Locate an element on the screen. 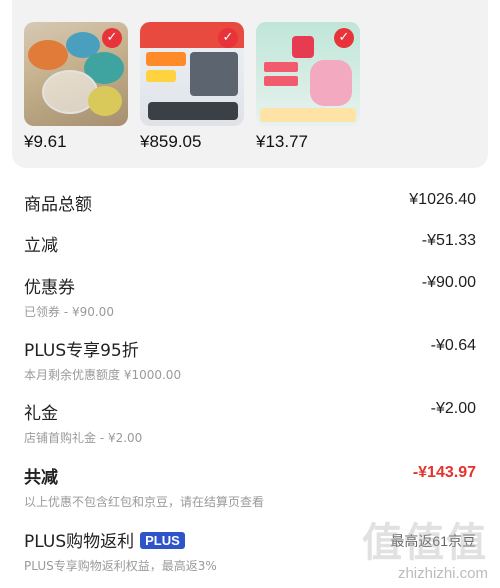 The height and width of the screenshot is (588, 500). goods-item: ✓ ¥859.05 is located at coordinates (192, 86).